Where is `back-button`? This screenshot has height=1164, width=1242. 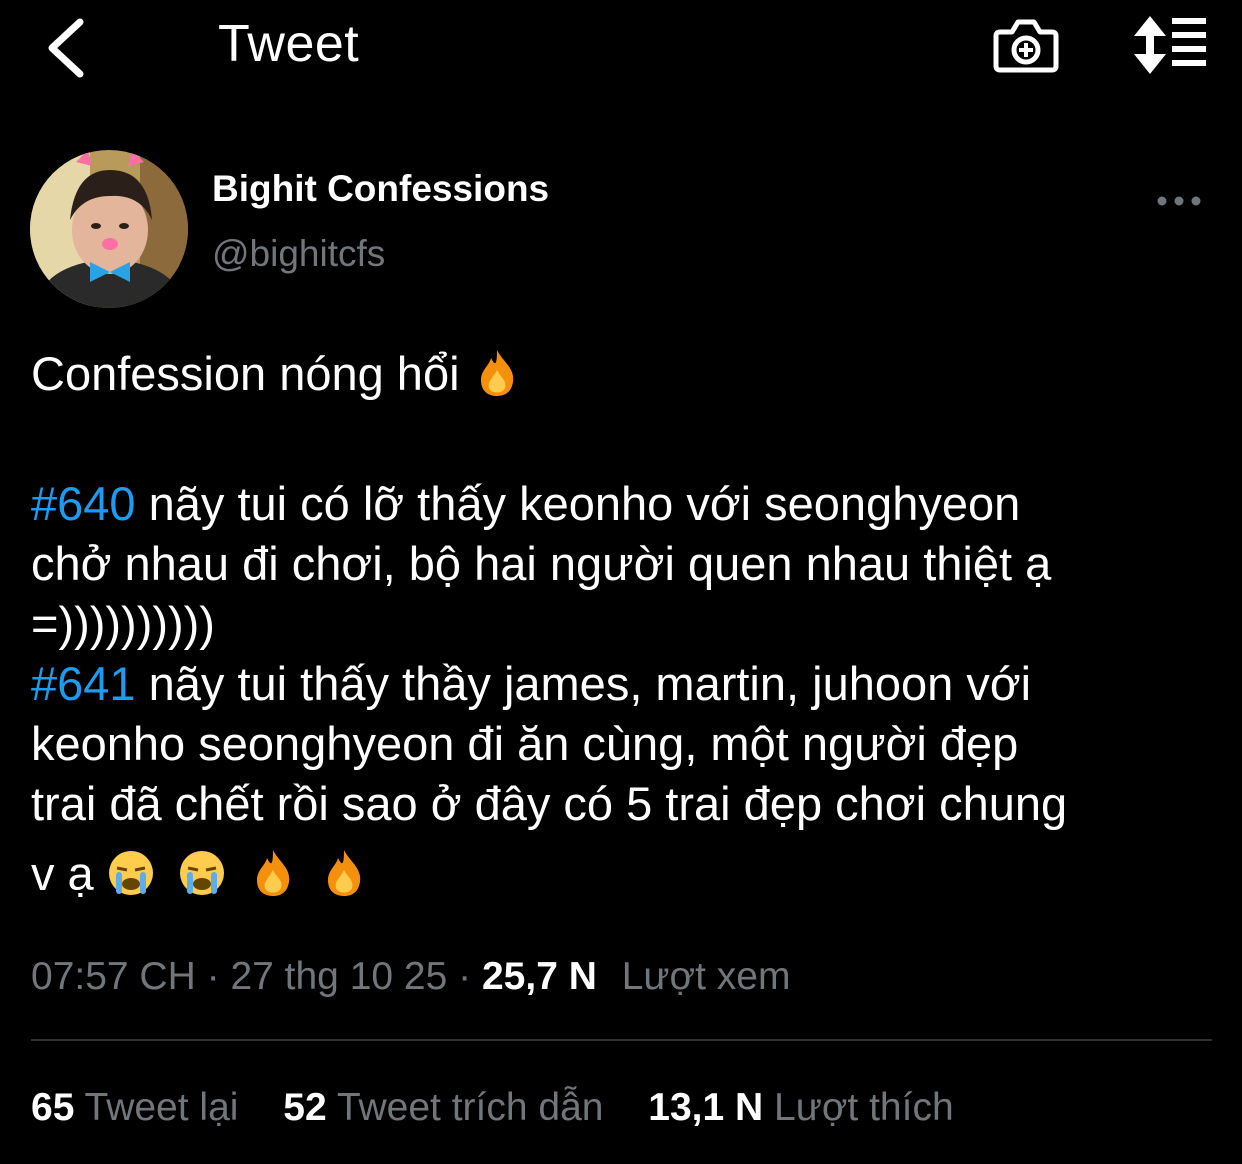
back-button is located at coordinates (71, 45).